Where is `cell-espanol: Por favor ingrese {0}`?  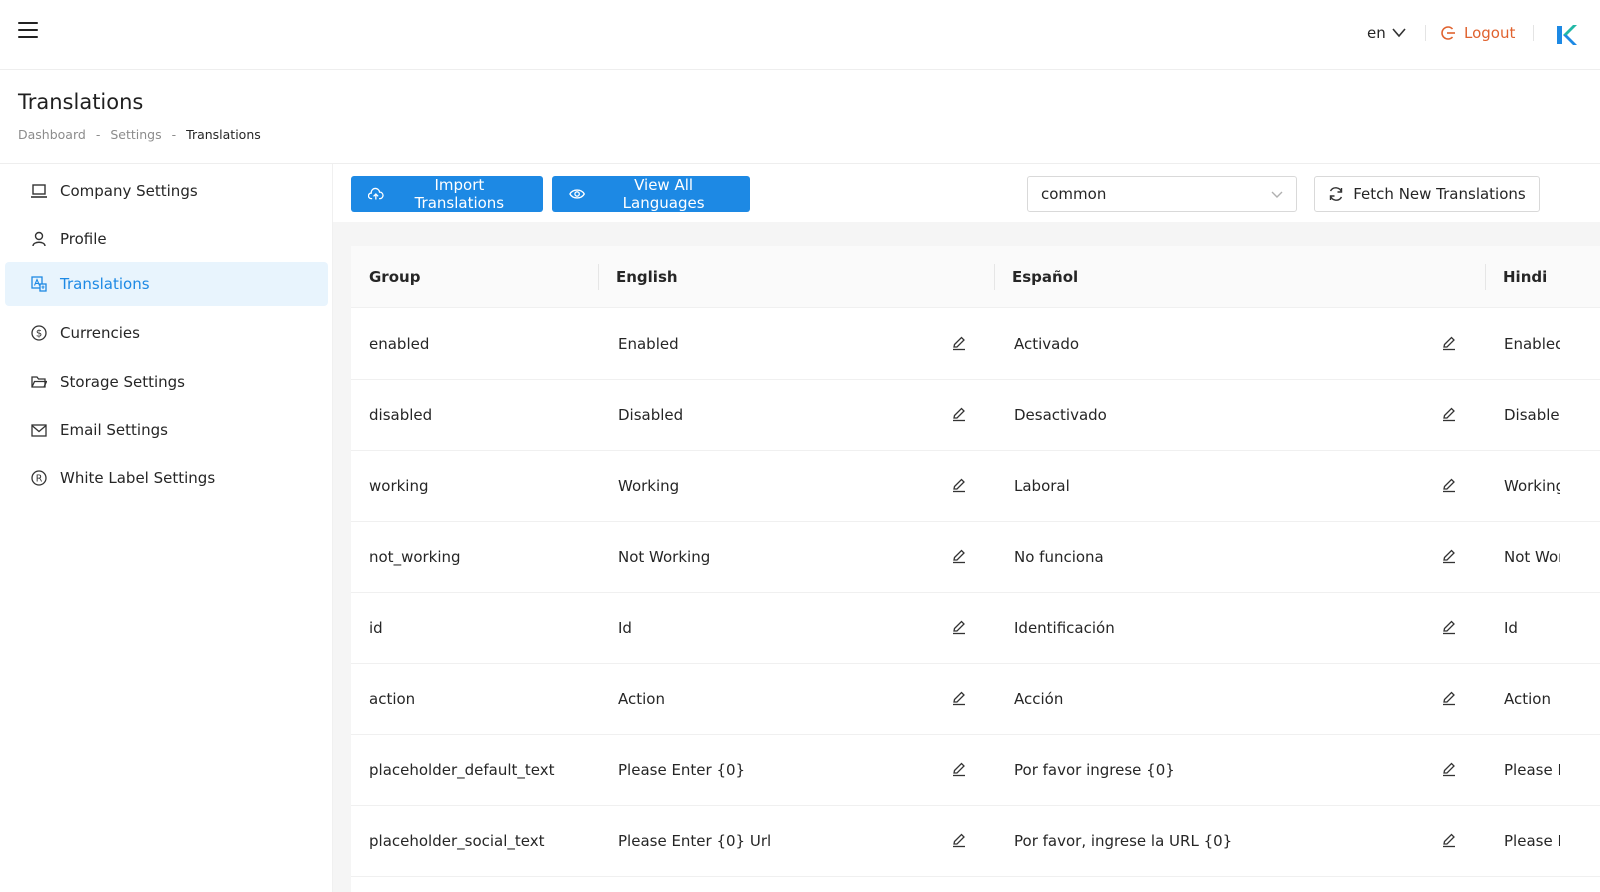 cell-espanol: Por favor ingrese {0} is located at coordinates (1094, 770).